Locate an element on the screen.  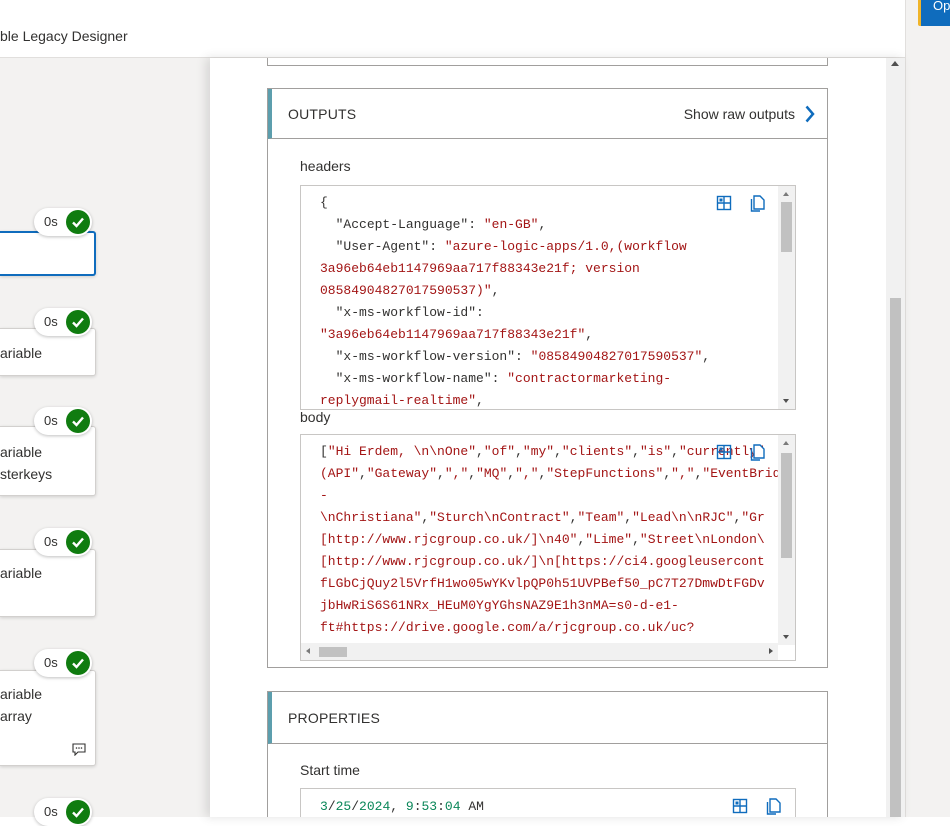
body-horizontal-scrollbar is located at coordinates (539, 651).